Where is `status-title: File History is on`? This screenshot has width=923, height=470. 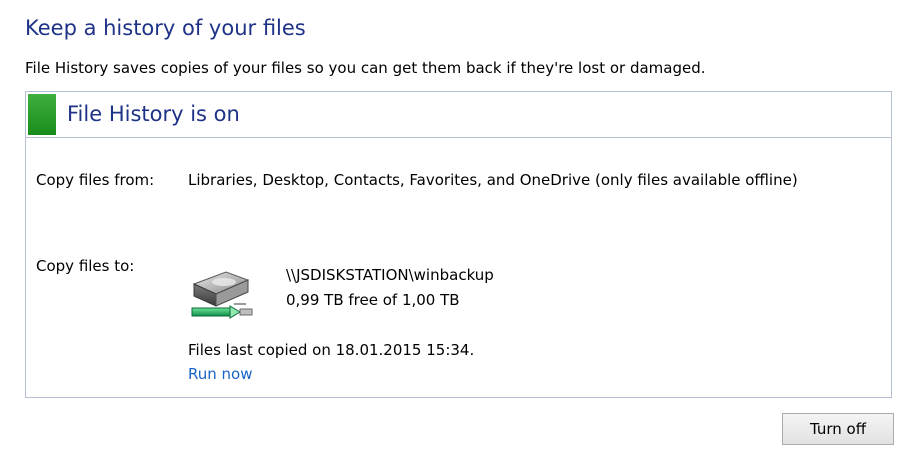 status-title: File History is on is located at coordinates (153, 114).